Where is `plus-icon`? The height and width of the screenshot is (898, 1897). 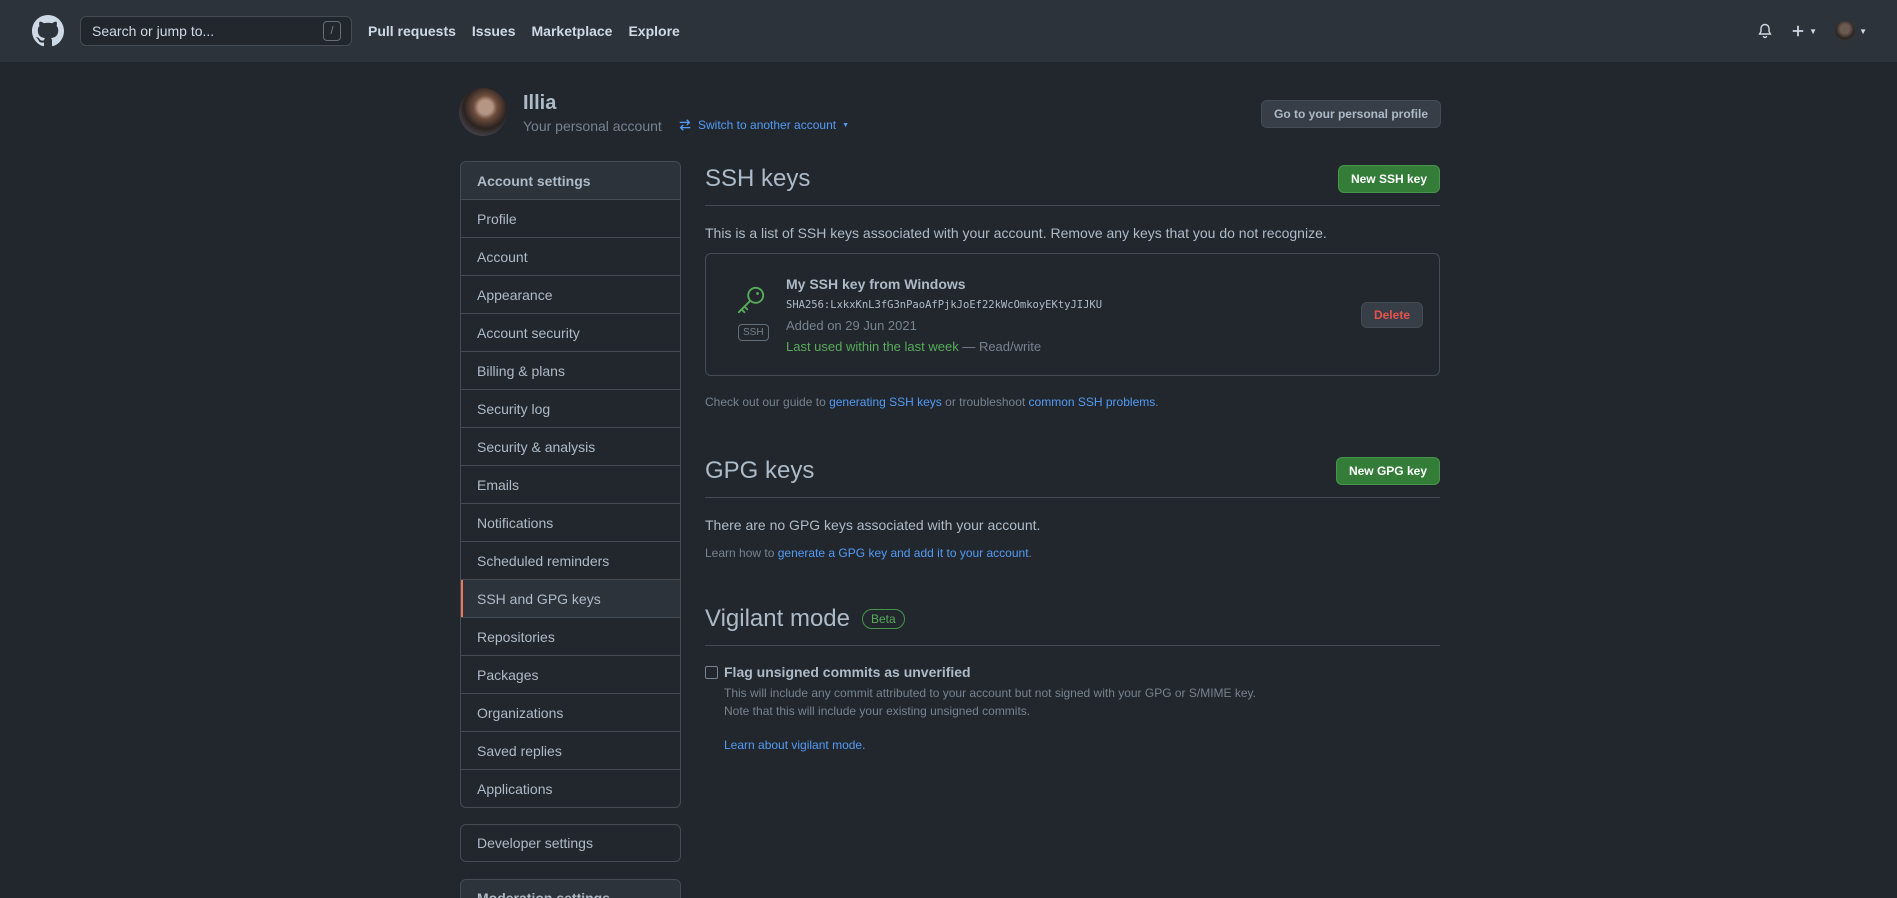
plus-icon is located at coordinates (1798, 31).